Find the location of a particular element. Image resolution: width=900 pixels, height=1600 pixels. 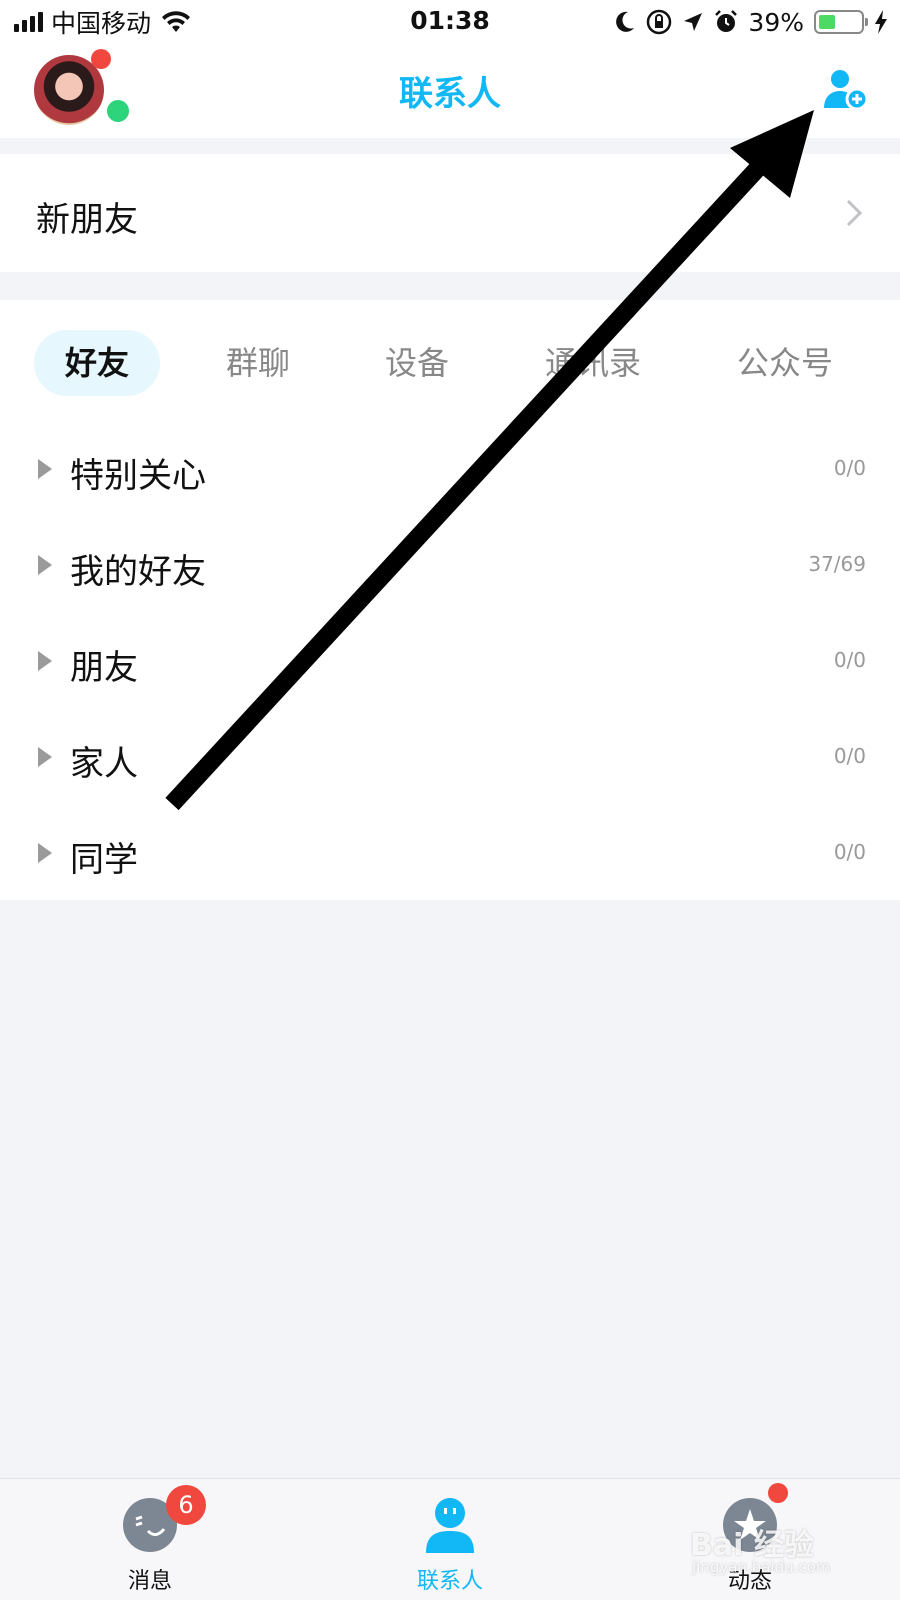

contact-tabs: 好友 群聊 设备 通讯录 公众号 is located at coordinates (450, 363).